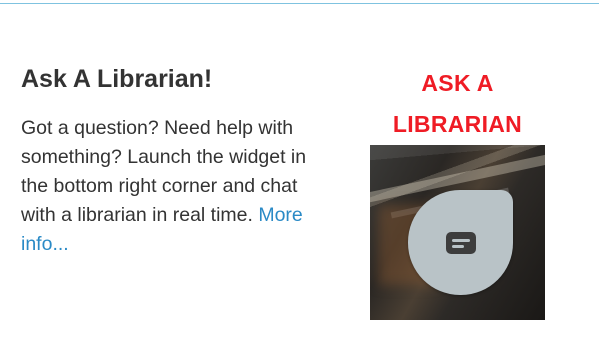  I want to click on chat-message-icon, so click(461, 243).